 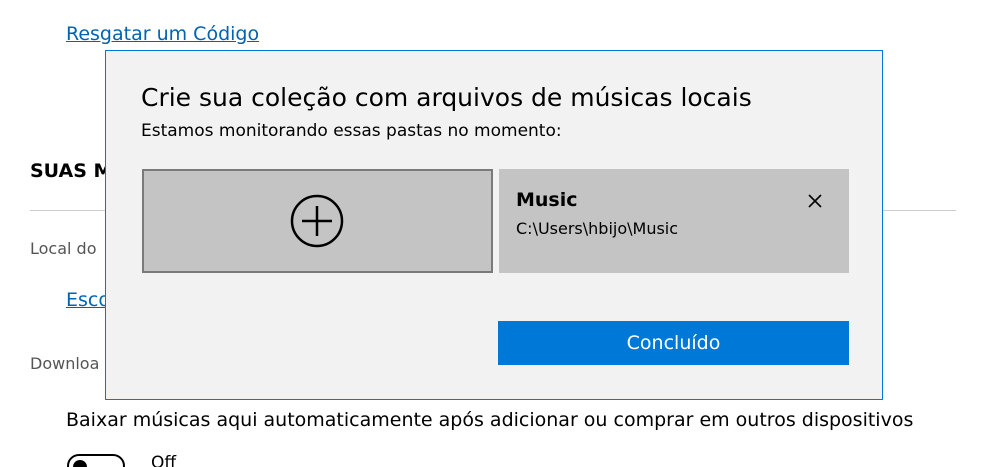 I want to click on section-title: SUAS M, so click(x=71, y=171).